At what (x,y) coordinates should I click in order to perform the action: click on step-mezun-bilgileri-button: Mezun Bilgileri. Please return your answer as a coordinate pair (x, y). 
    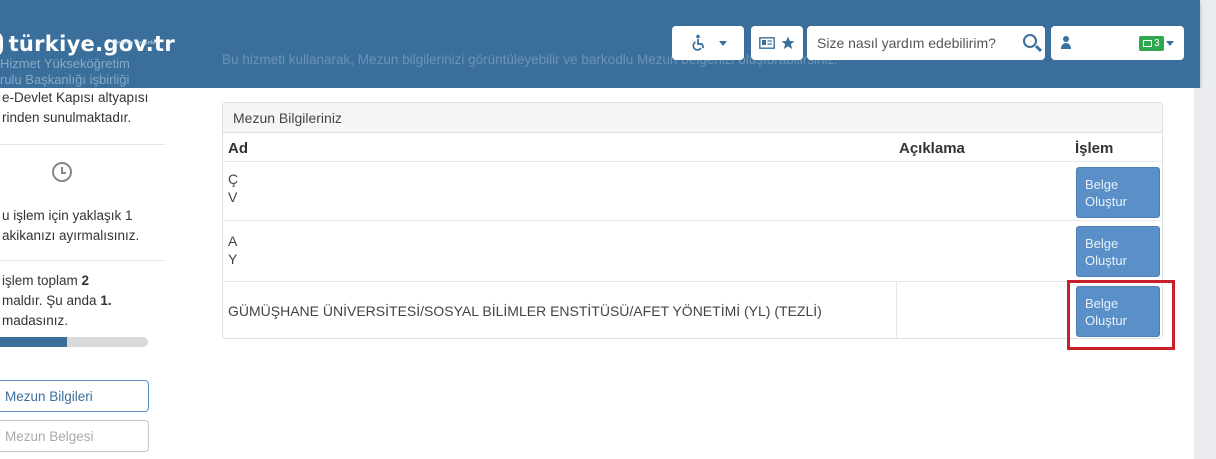
    Looking at the image, I should click on (74, 396).